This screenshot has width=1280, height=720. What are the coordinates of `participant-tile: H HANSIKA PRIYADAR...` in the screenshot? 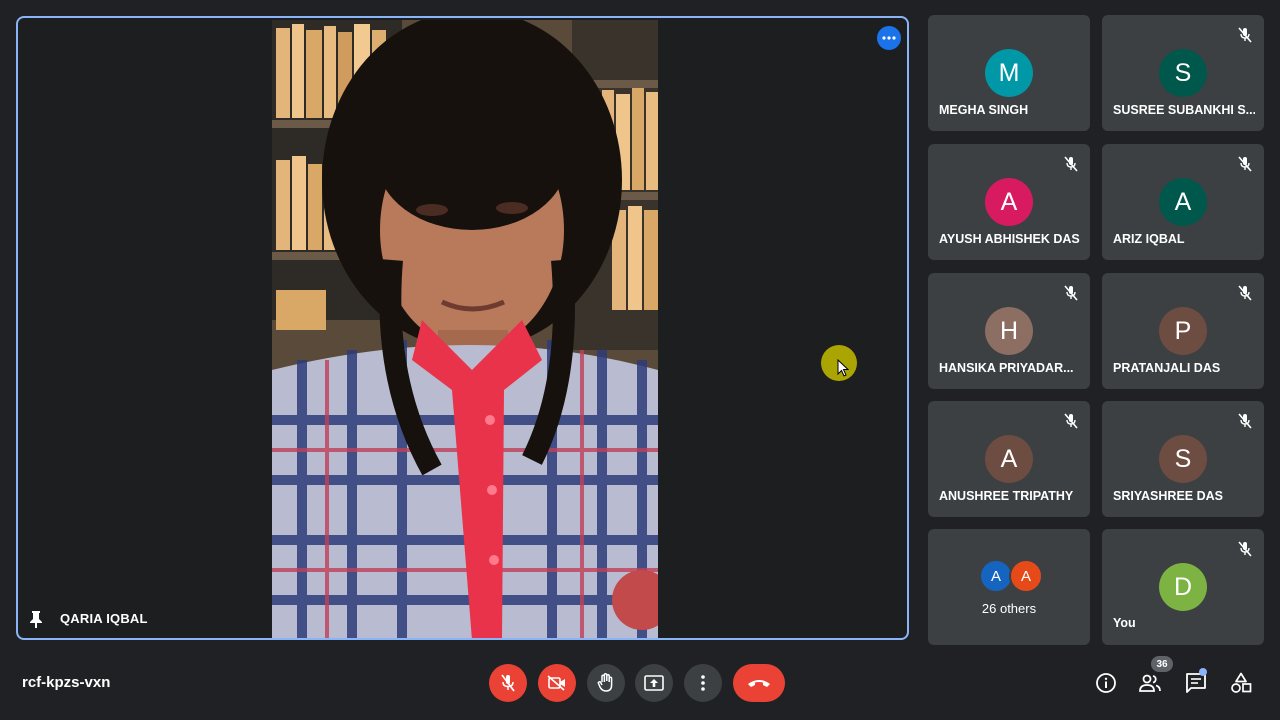 It's located at (1009, 331).